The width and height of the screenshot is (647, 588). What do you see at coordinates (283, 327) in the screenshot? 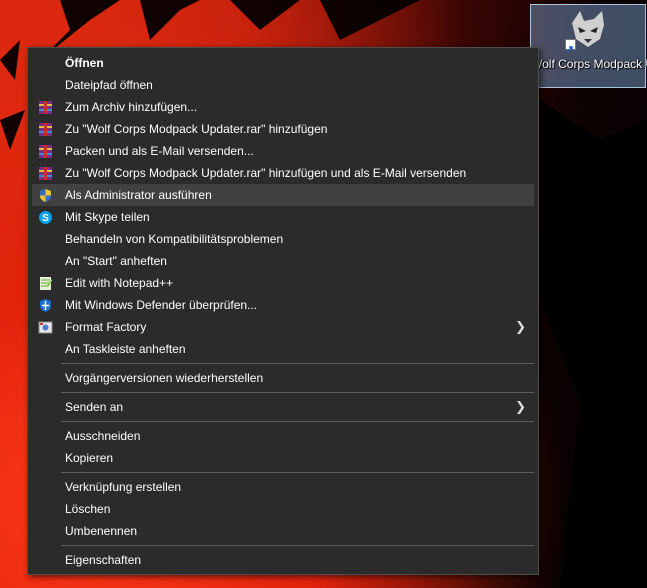
I see `menu-item-format-factory: Format Factory ❯` at bounding box center [283, 327].